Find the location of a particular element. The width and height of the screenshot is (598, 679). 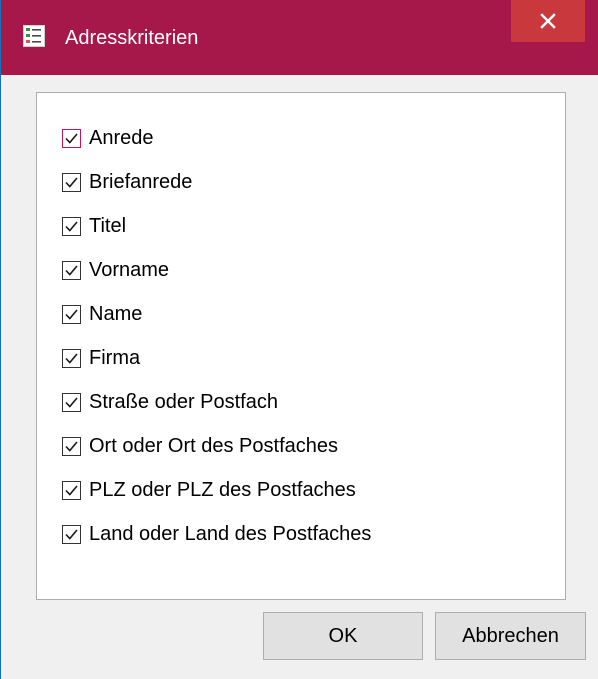

criteria-label: Vorname is located at coordinates (129, 269).